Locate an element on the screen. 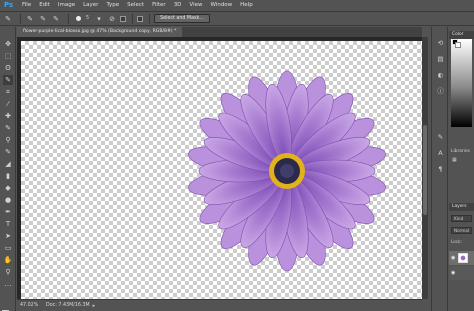 This screenshot has width=474, height=311. properties-icon: ▤ is located at coordinates (440, 59).